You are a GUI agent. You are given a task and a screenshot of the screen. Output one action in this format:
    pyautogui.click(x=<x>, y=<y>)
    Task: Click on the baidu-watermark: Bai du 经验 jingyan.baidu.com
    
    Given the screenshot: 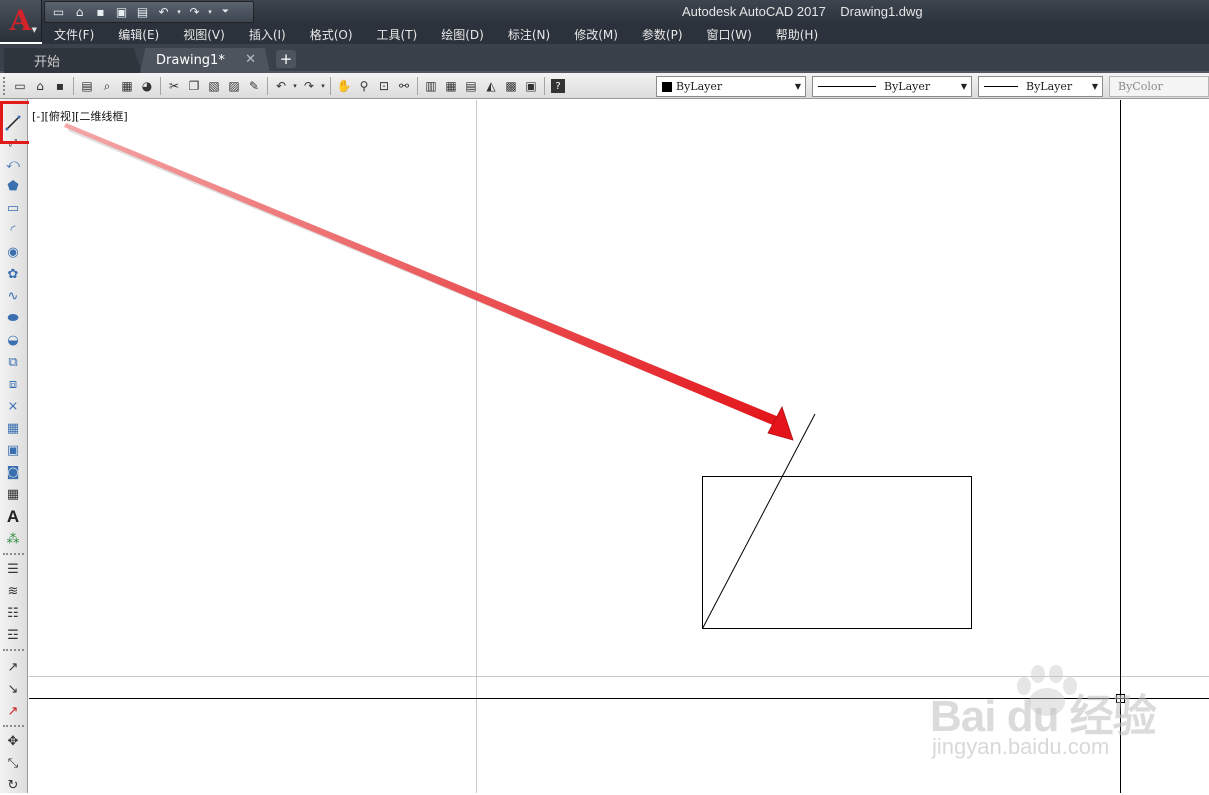 What is the action you would take?
    pyautogui.click(x=1045, y=715)
    